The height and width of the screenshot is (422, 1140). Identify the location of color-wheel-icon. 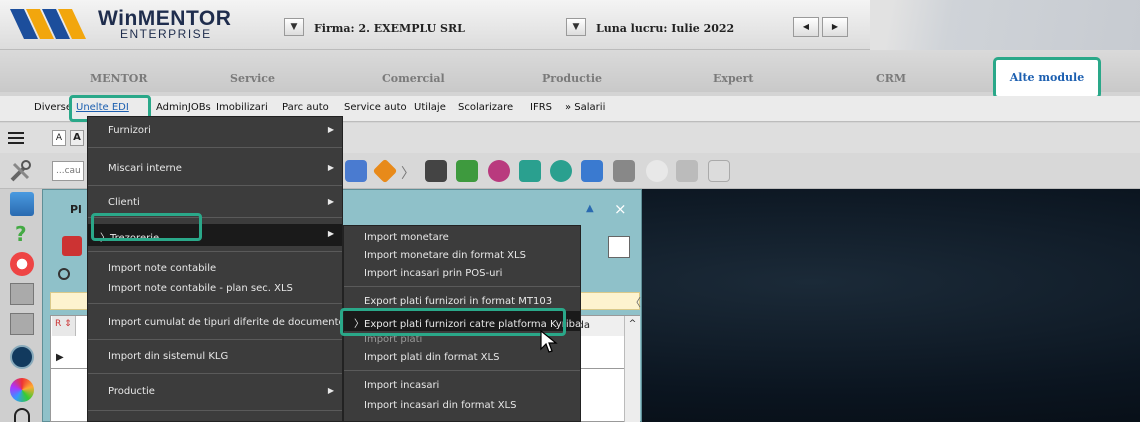
(22, 390).